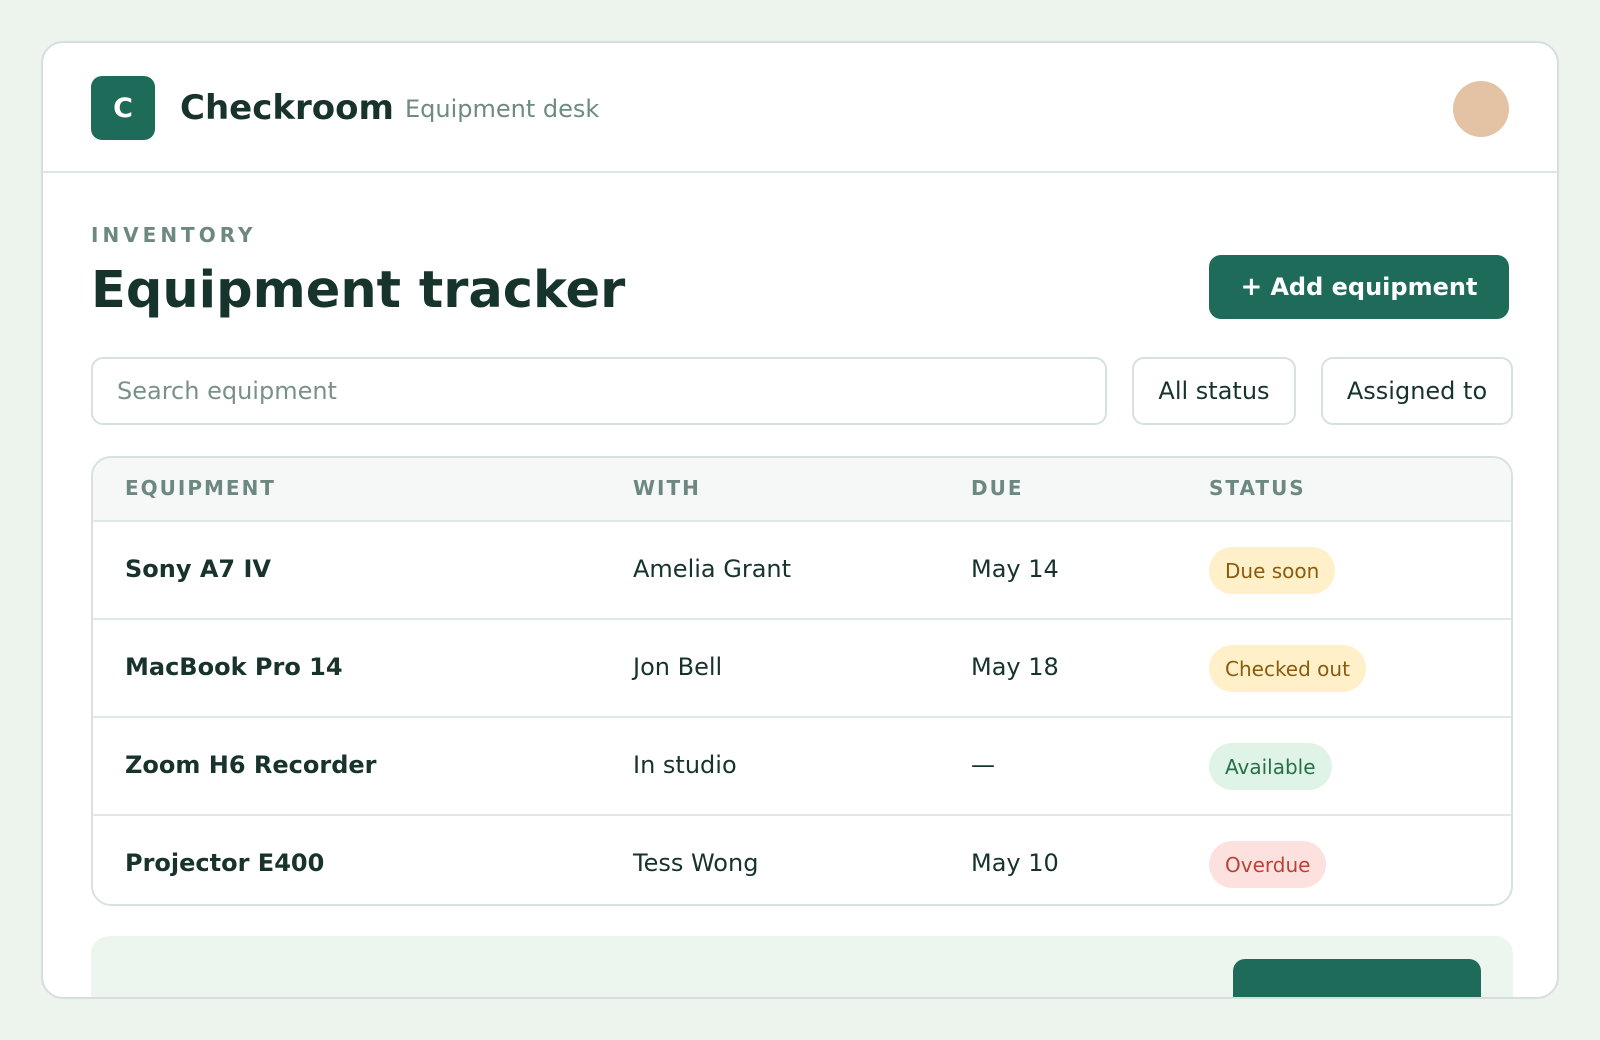 This screenshot has height=1040, width=1600. Describe the element at coordinates (997, 488) in the screenshot. I see `column-due: DUE` at that location.